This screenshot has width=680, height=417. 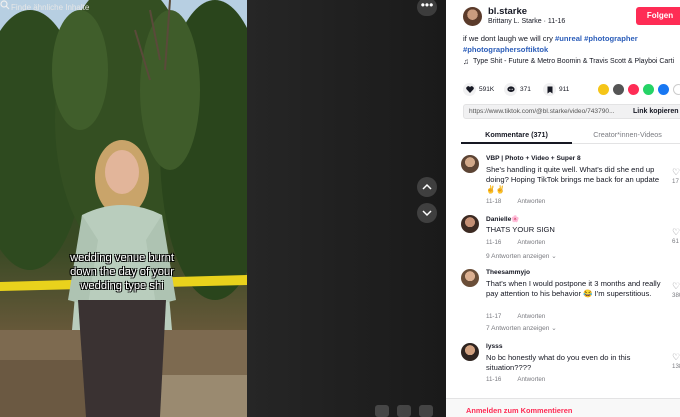 What do you see at coordinates (494, 316) in the screenshot?
I see `comment-date: 11-17` at bounding box center [494, 316].